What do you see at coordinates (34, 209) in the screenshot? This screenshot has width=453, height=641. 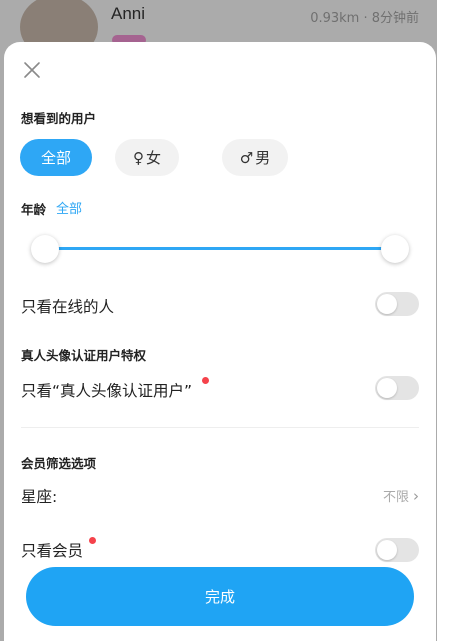 I see `age-title: 年龄` at bounding box center [34, 209].